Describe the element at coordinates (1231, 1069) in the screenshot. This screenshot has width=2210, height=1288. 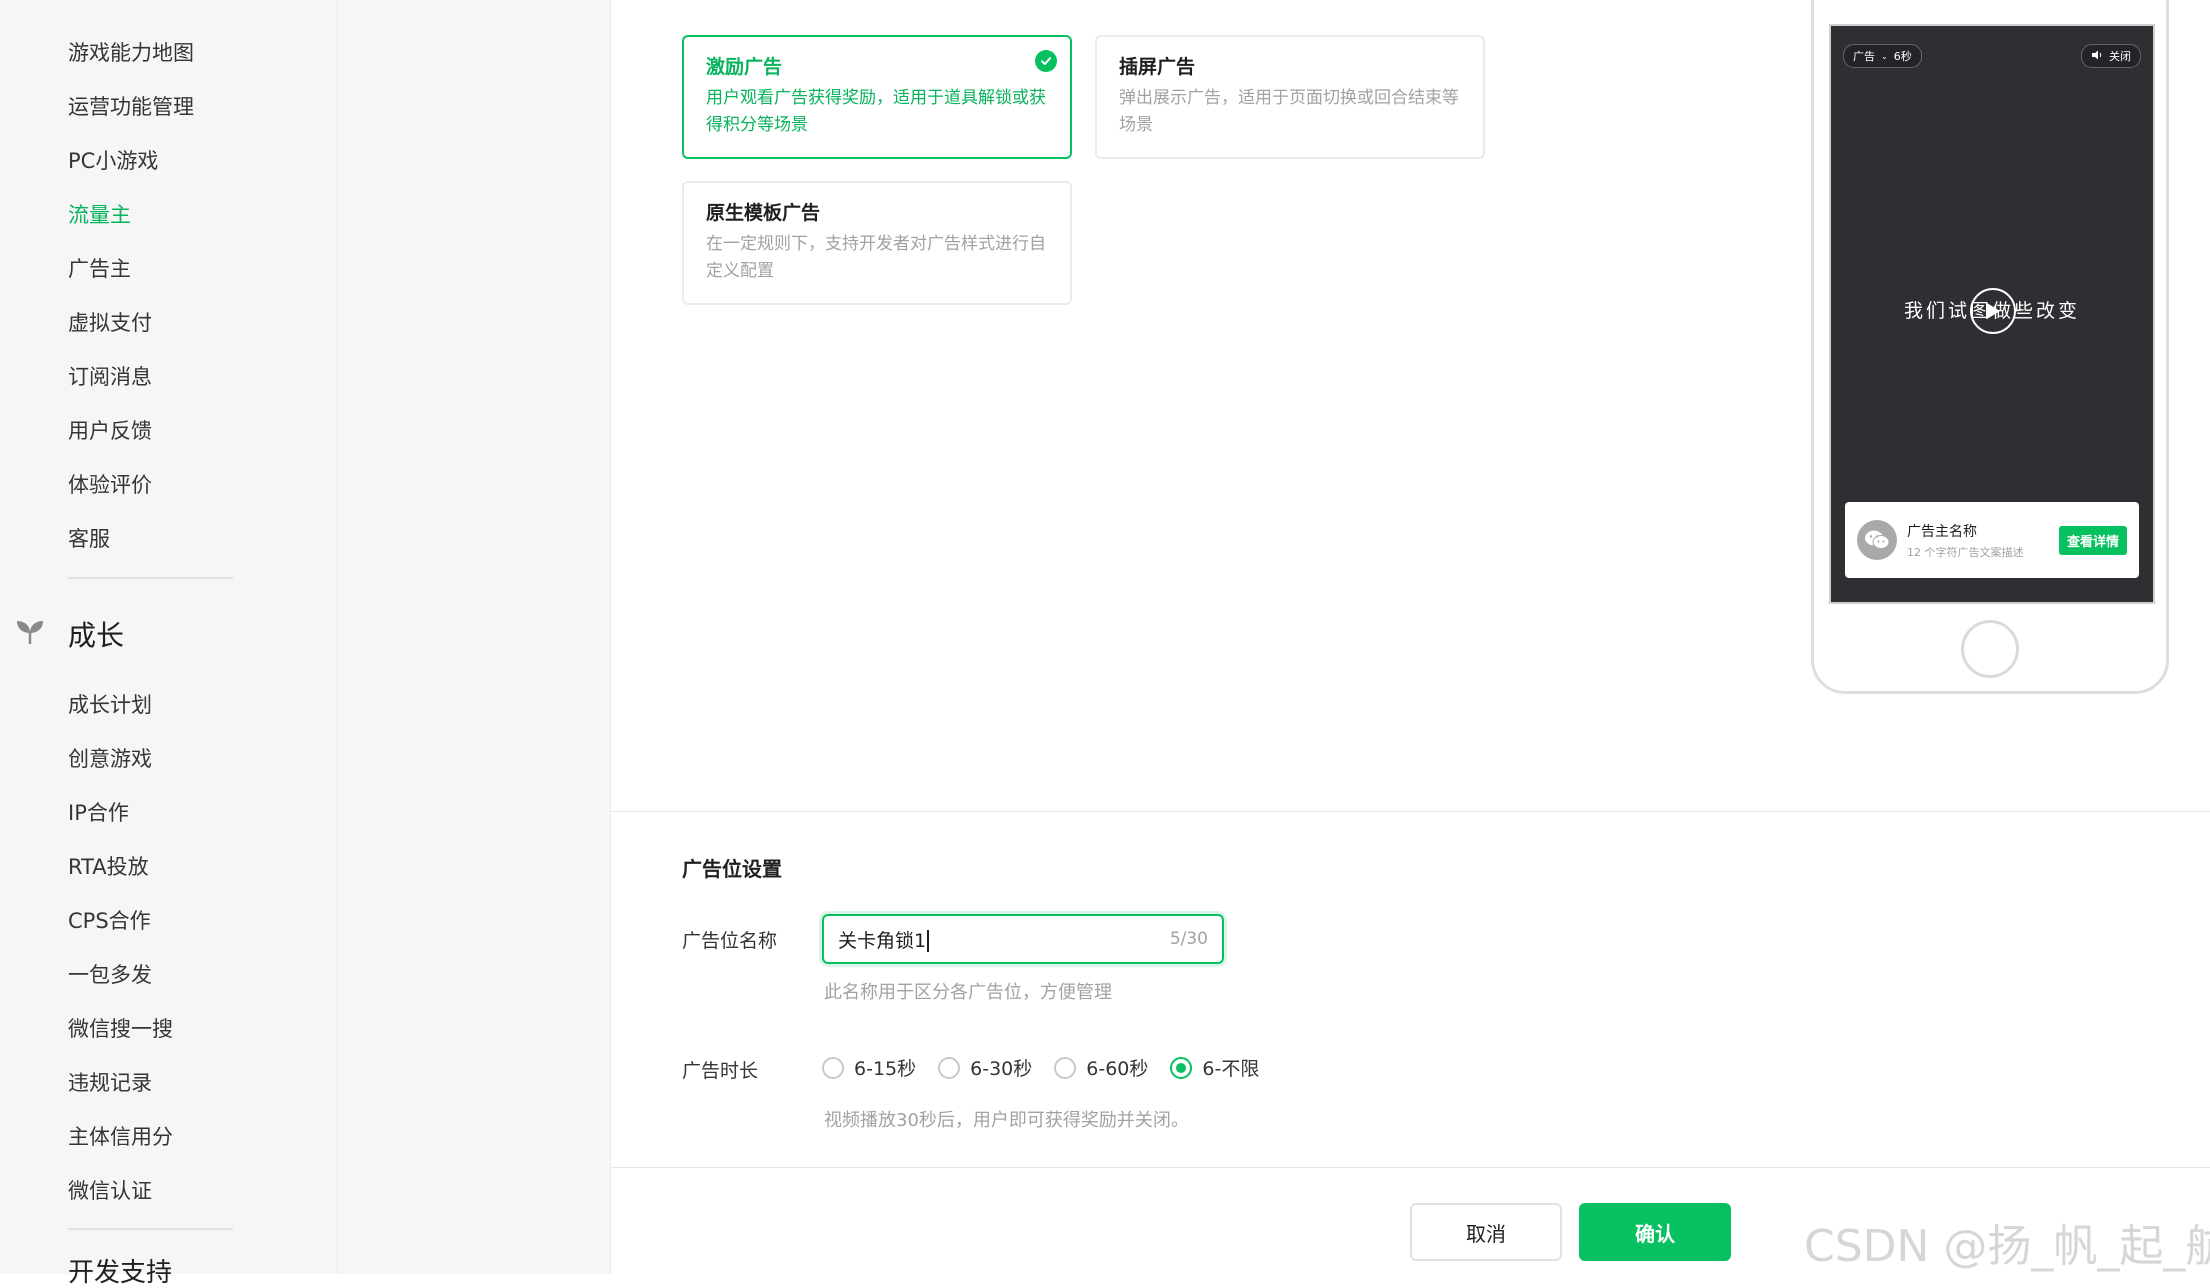
I see `radio-label: 6-不限` at that location.